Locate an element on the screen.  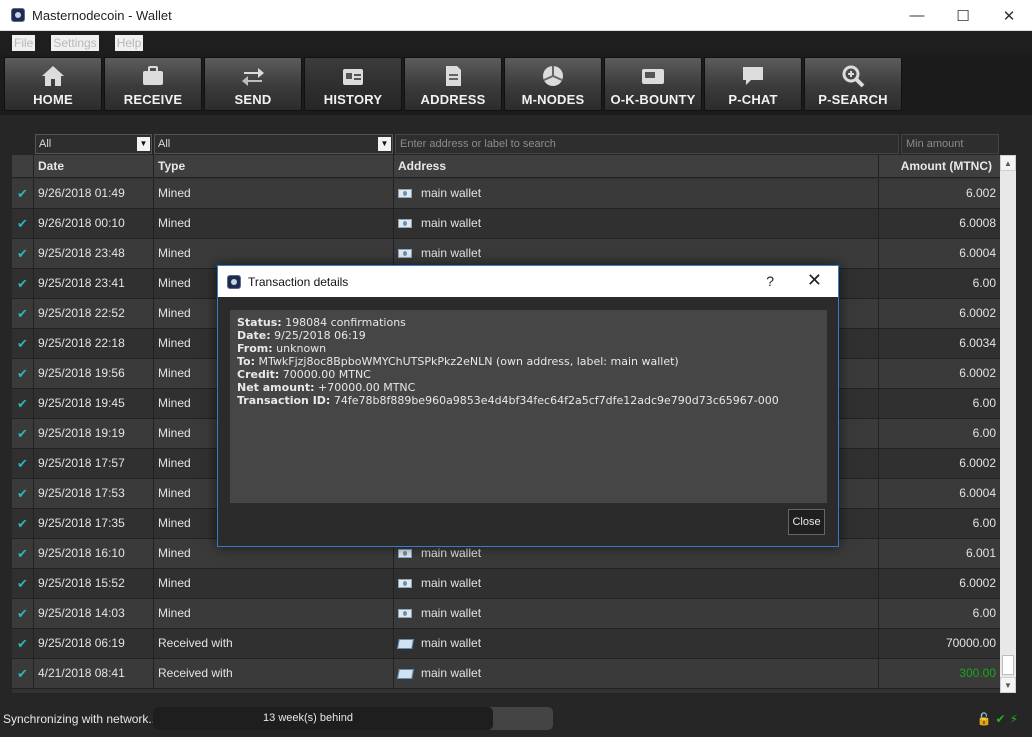
close-button: Close is located at coordinates (806, 522).